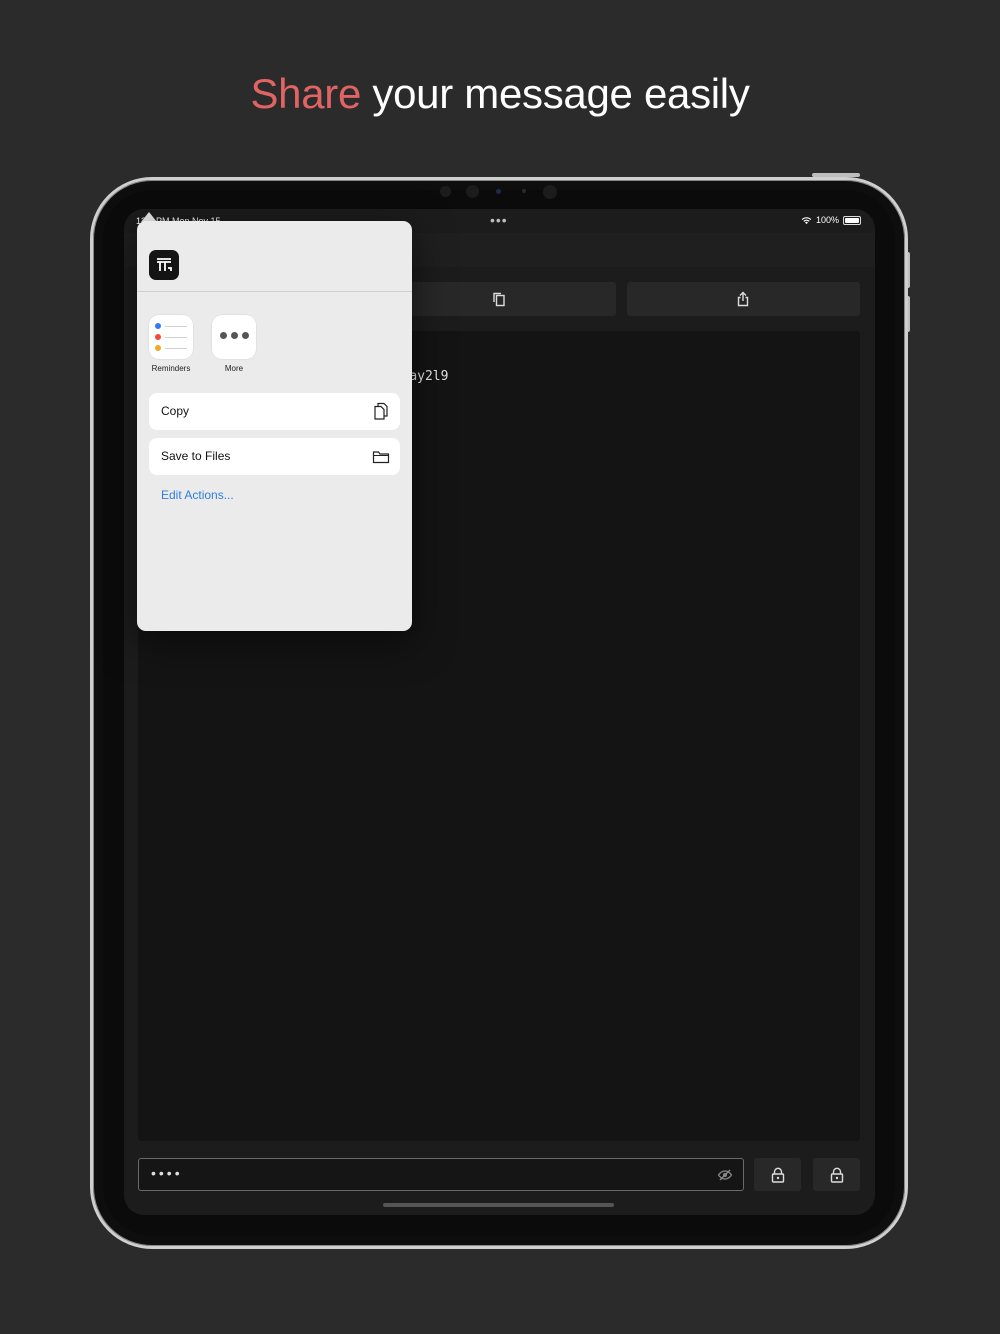  What do you see at coordinates (555, 93) in the screenshot?
I see `headline-rest: your message easily` at bounding box center [555, 93].